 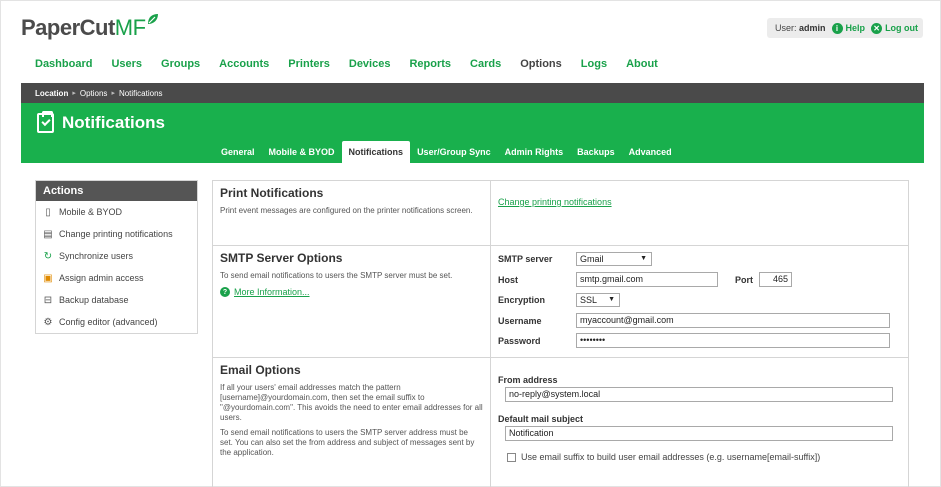 What do you see at coordinates (642, 69) in the screenshot?
I see `nav-about: About` at bounding box center [642, 69].